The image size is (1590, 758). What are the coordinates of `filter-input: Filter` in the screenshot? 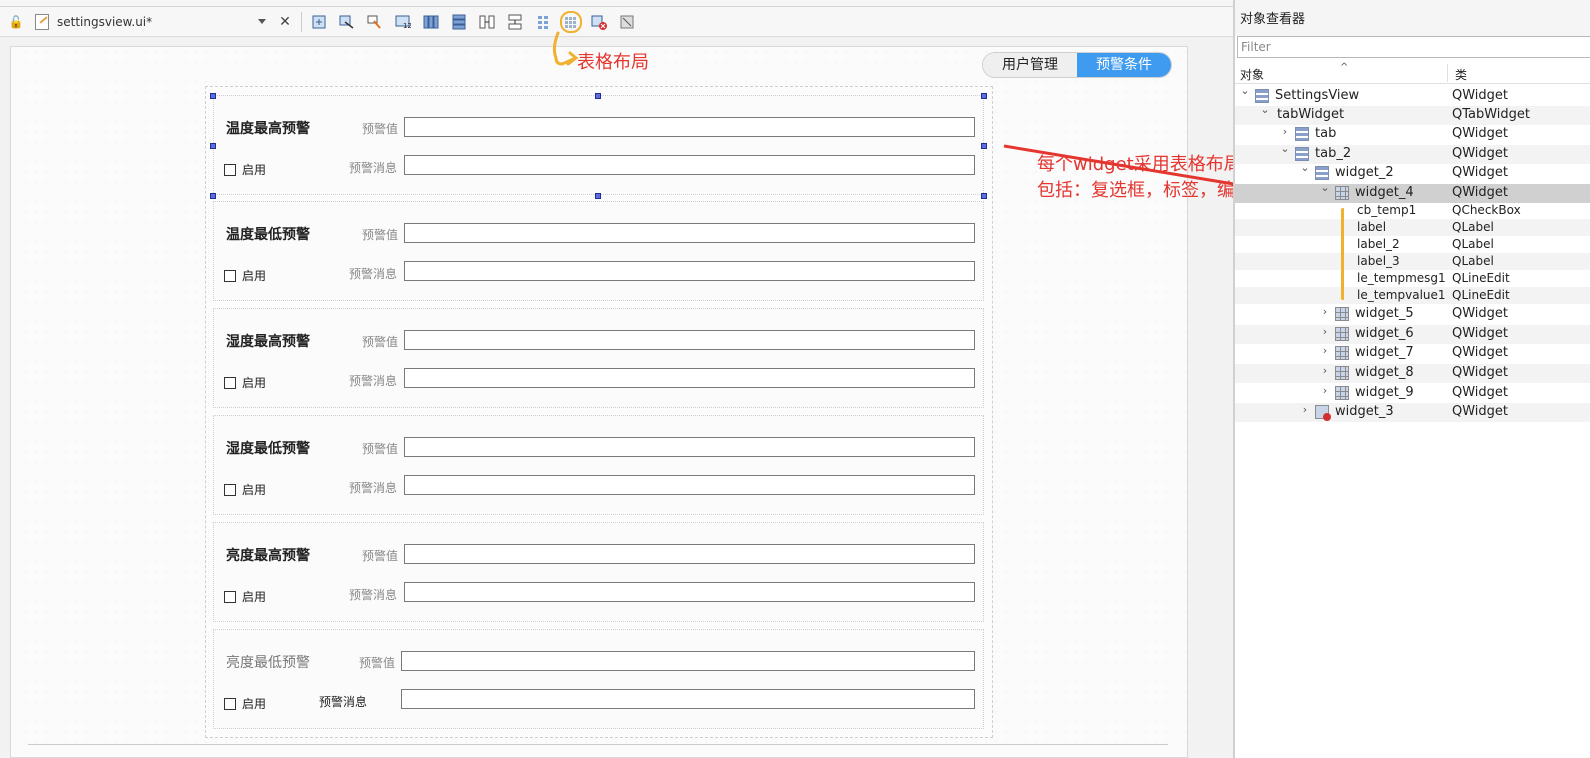 It's located at (1413, 47).